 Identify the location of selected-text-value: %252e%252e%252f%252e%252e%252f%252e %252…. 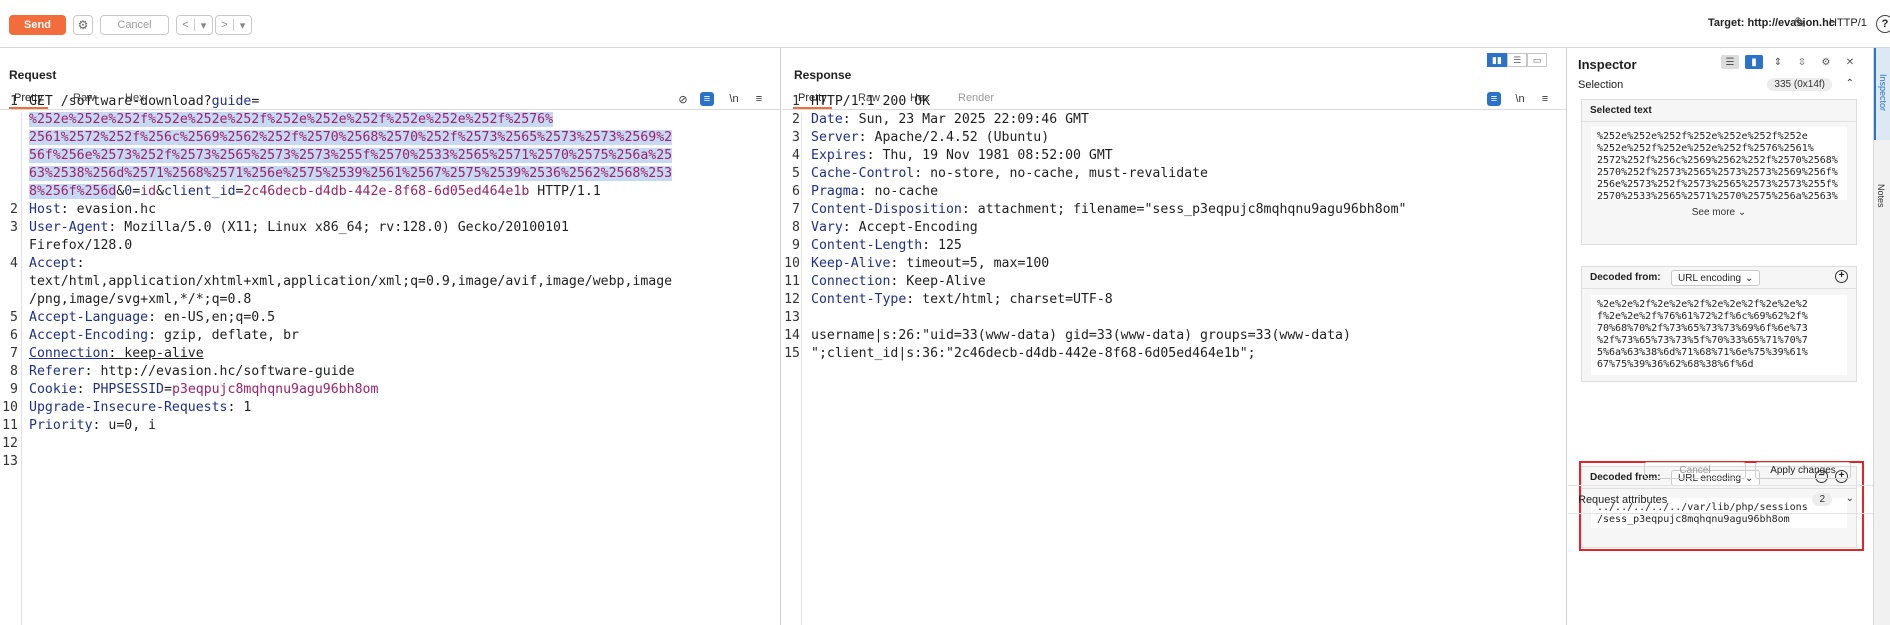
(1719, 163).